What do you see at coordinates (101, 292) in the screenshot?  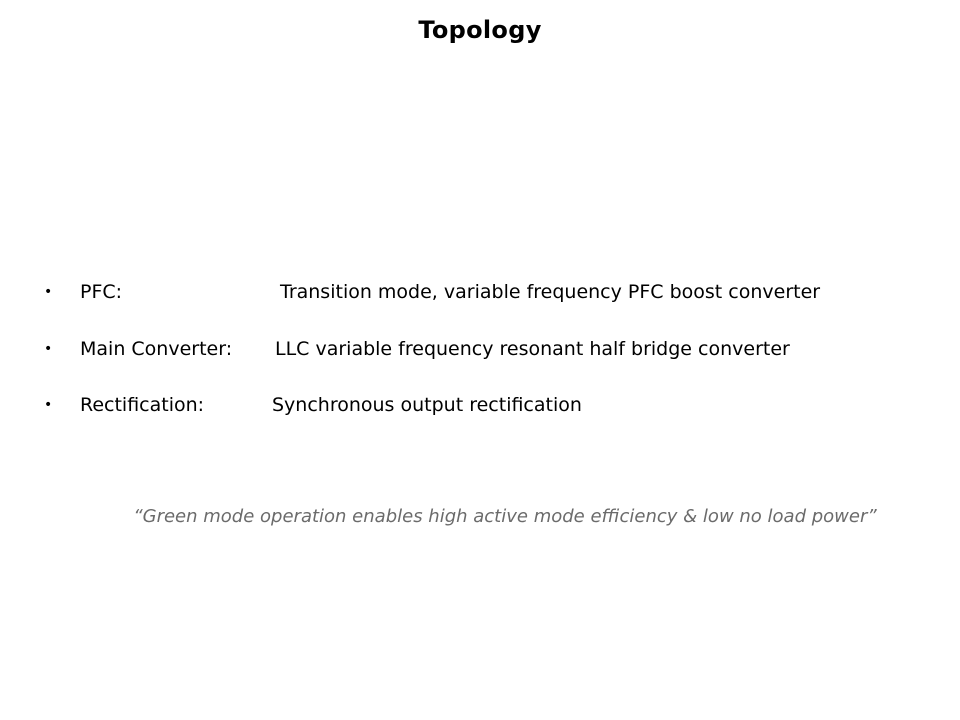 I see `bullet-label: PFC:` at bounding box center [101, 292].